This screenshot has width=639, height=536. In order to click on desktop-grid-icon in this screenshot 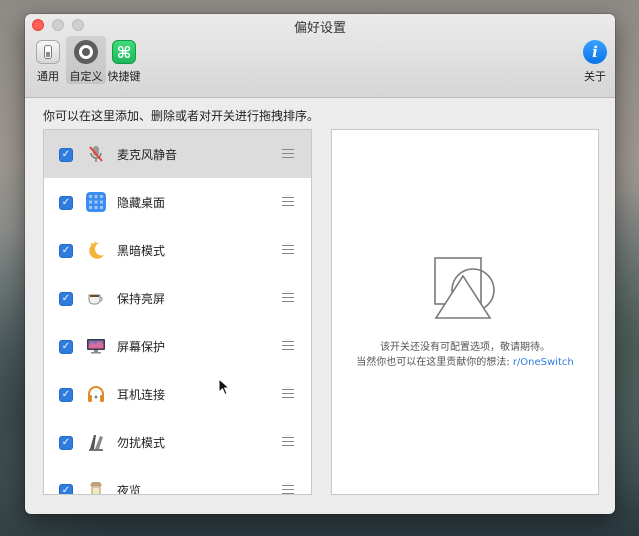, I will do `click(96, 202)`.